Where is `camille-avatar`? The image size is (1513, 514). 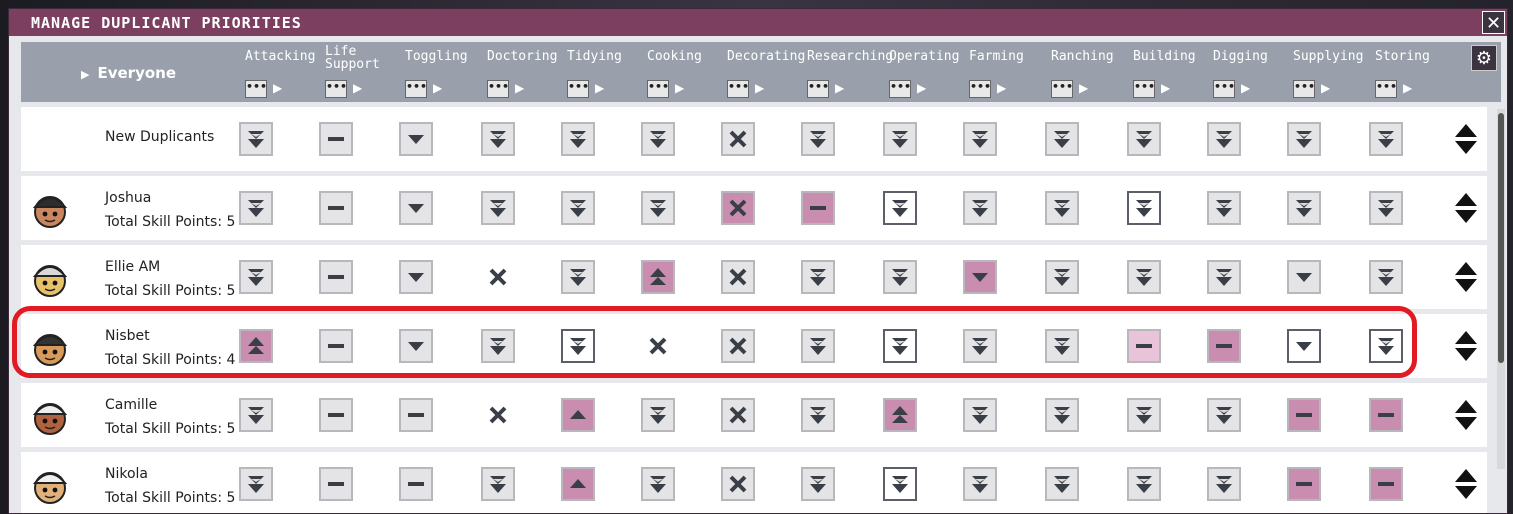
camille-avatar is located at coordinates (50, 415).